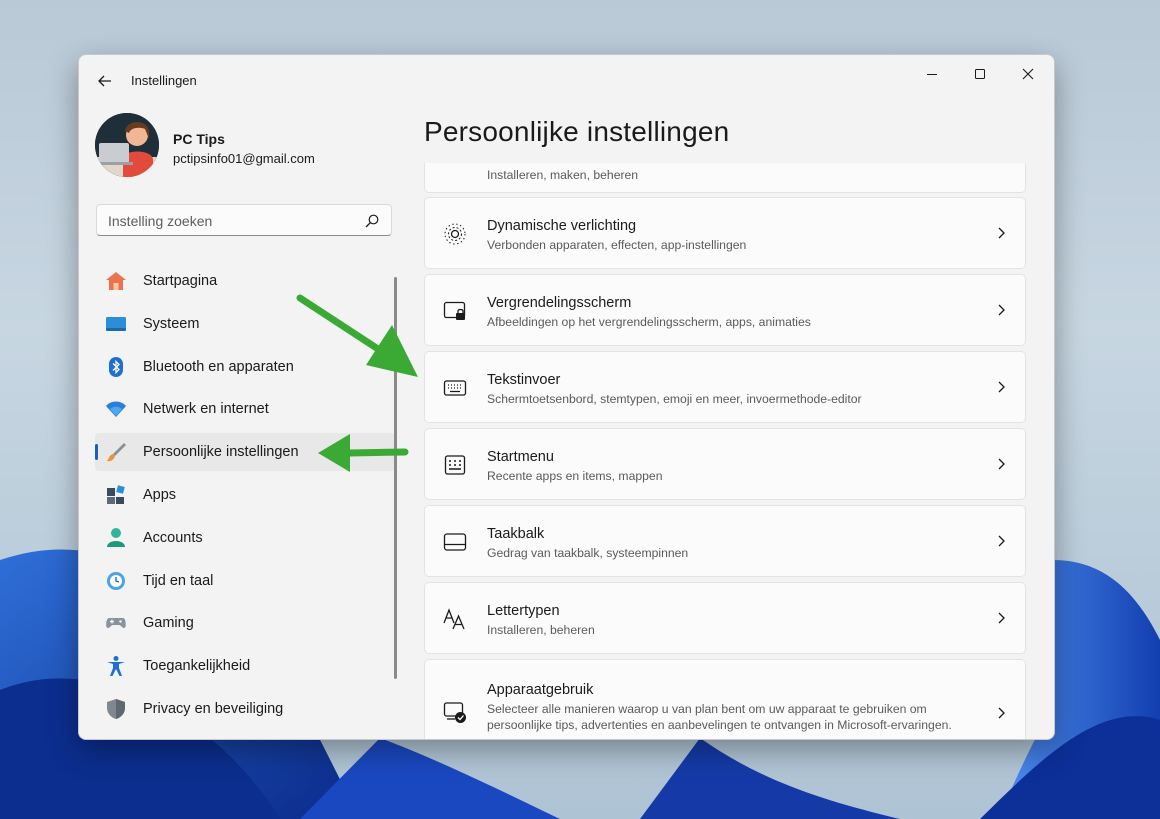 This screenshot has height=819, width=1160. What do you see at coordinates (541, 630) in the screenshot?
I see `card-subtitle: Installeren, beheren` at bounding box center [541, 630].